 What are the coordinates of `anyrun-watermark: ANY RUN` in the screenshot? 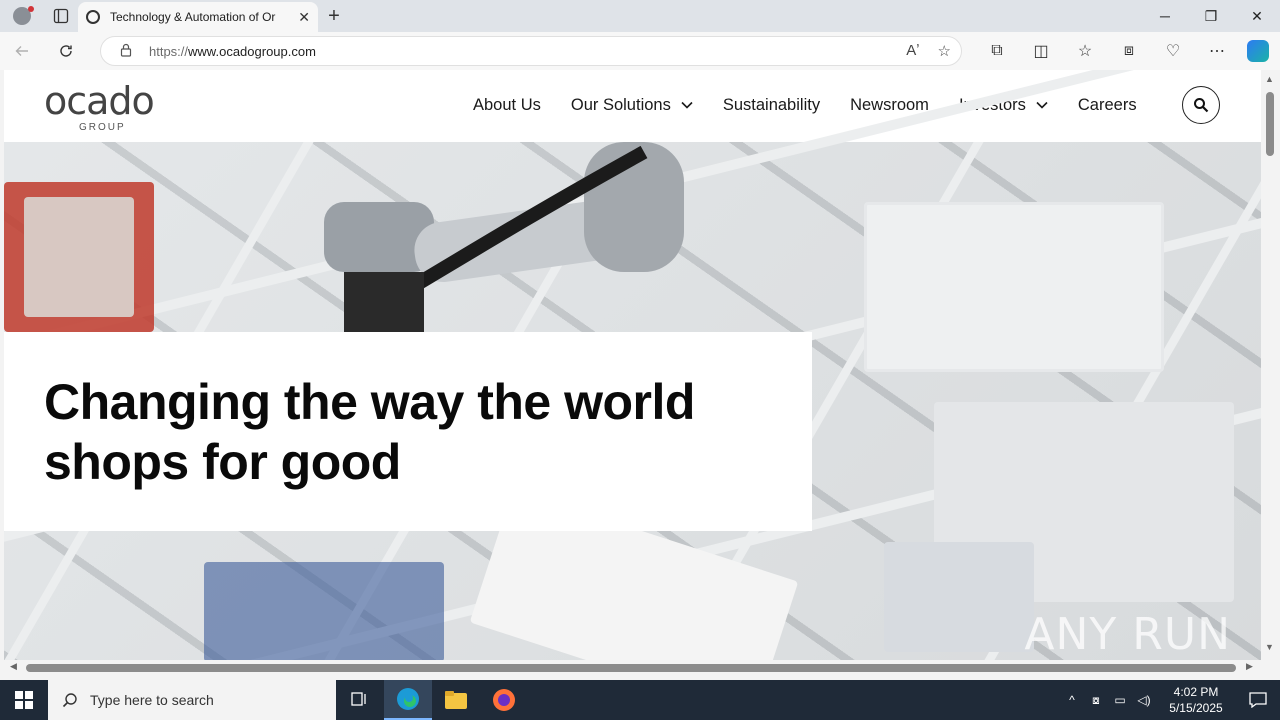 It's located at (1127, 634).